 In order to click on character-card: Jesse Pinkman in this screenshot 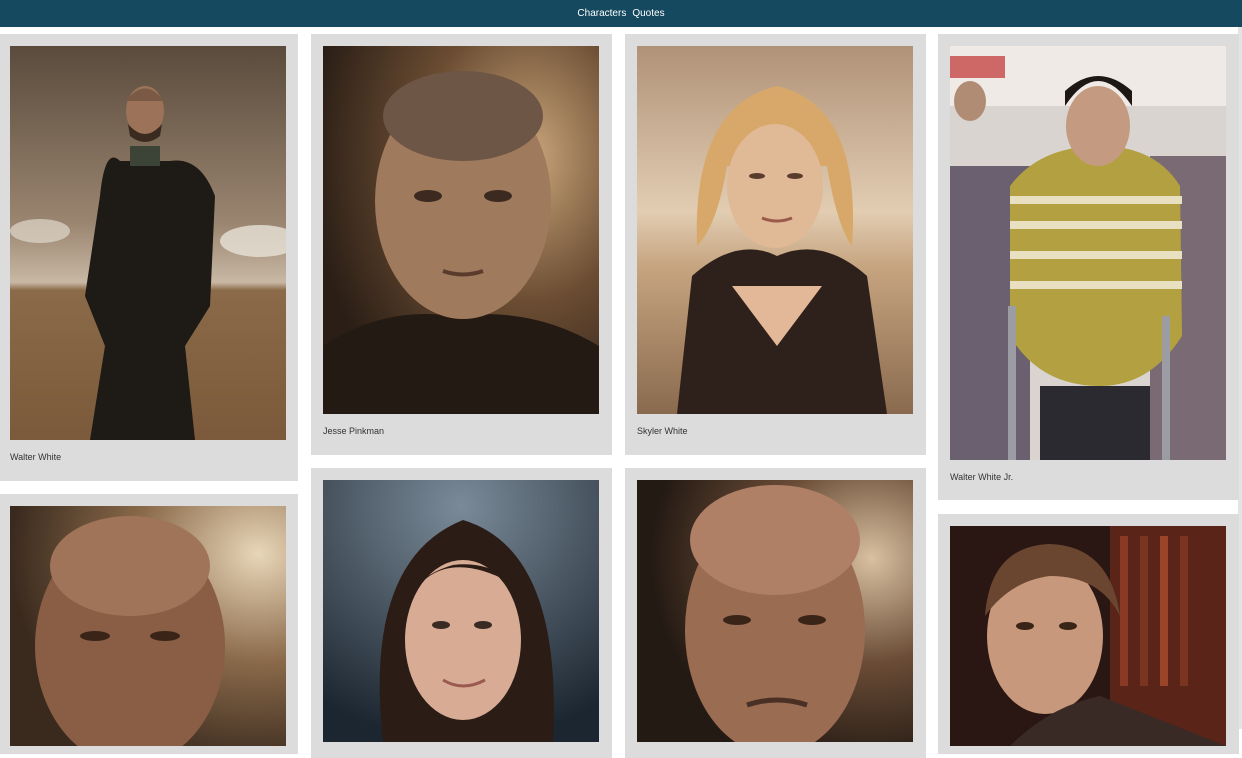, I will do `click(461, 244)`.